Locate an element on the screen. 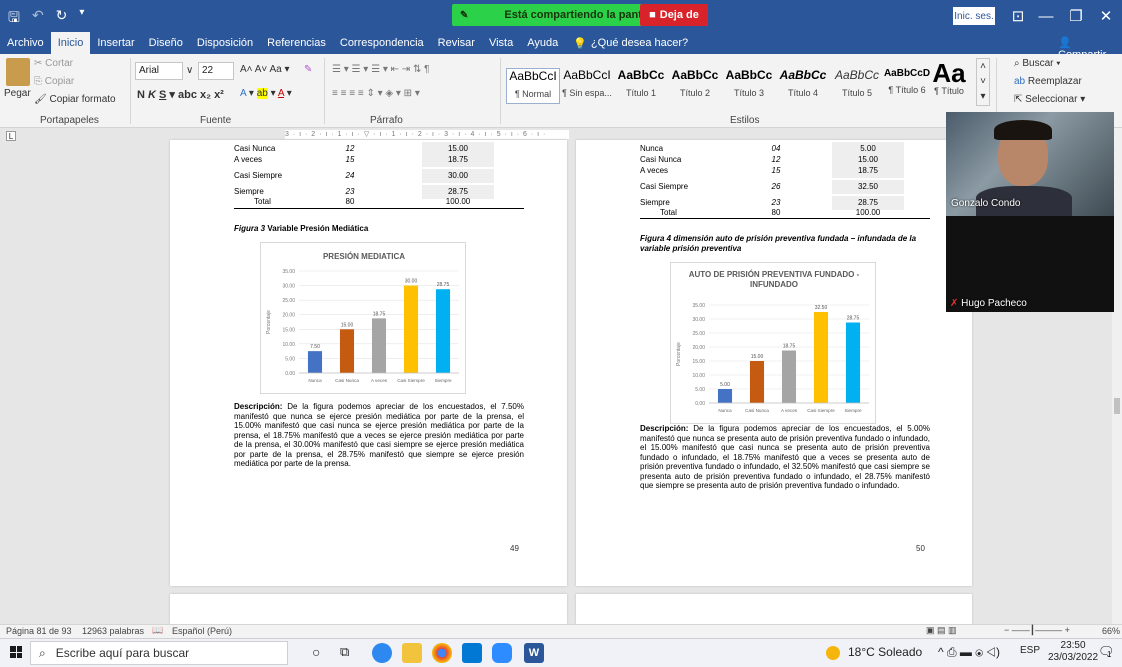 The width and height of the screenshot is (1122, 667). tray-icons: ^ ⎙ ▬ ⦿ ◁) is located at coordinates (969, 652).